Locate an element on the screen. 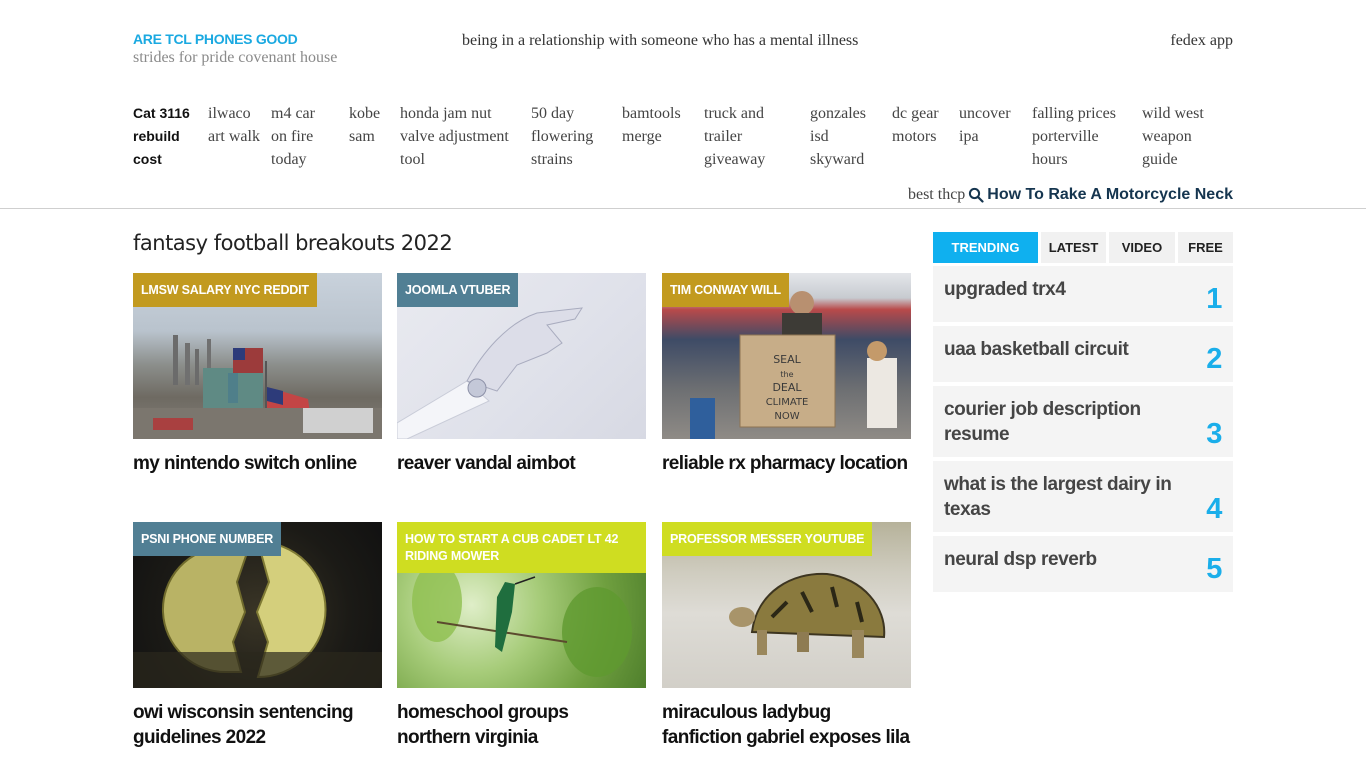  trending-item-title: upgraded trx4 is located at coordinates (1005, 289).